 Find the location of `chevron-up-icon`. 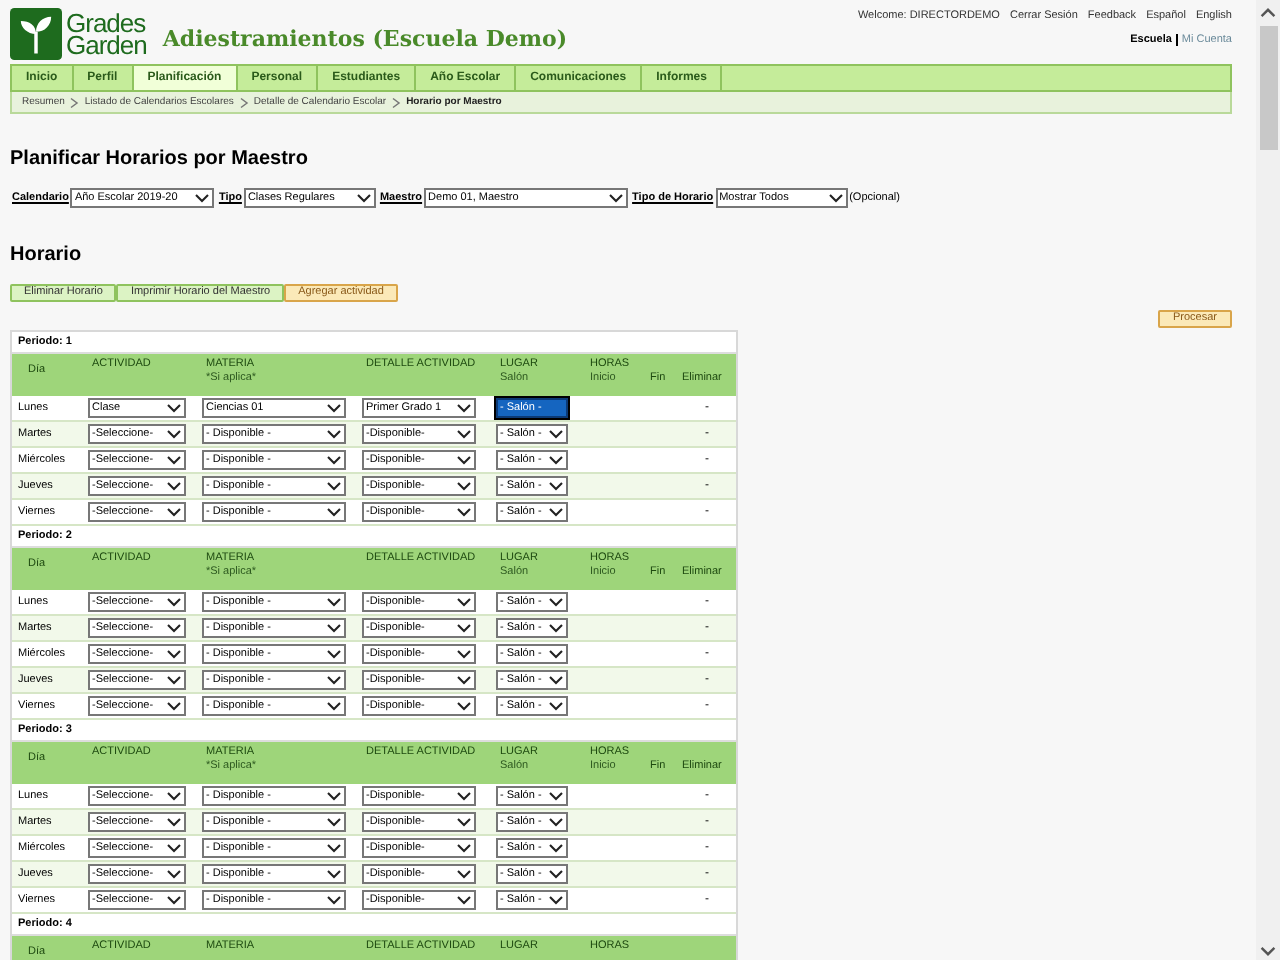

chevron-up-icon is located at coordinates (1268, 13).